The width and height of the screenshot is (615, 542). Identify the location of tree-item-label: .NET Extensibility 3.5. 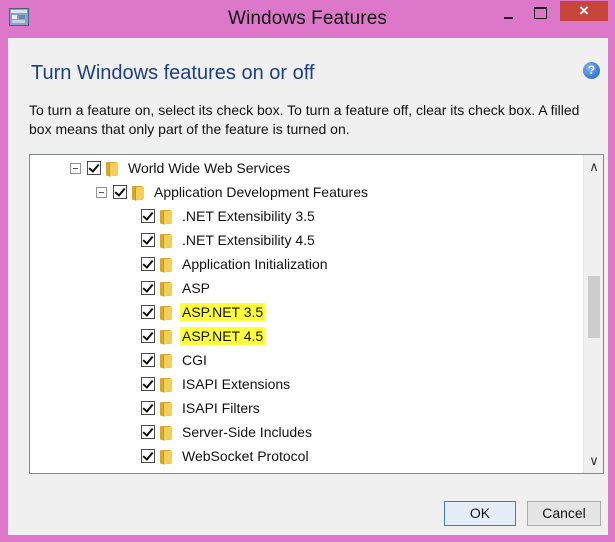
(248, 216).